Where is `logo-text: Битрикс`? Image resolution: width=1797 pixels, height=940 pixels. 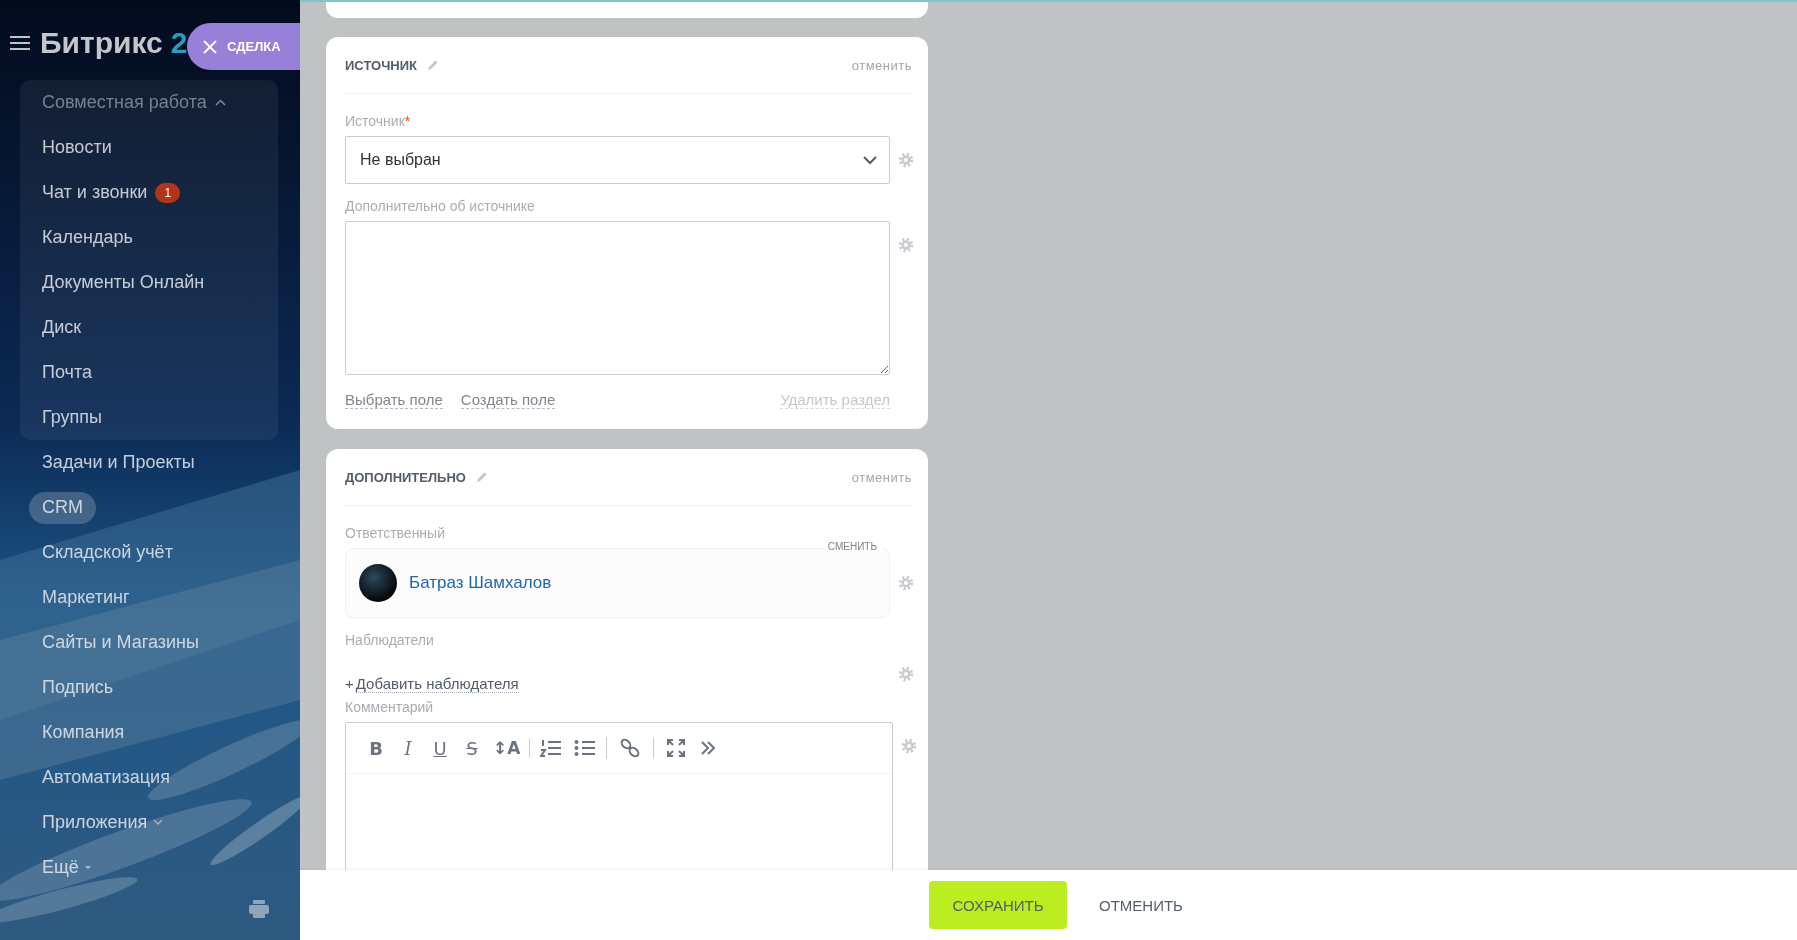
logo-text: Битрикс is located at coordinates (101, 43).